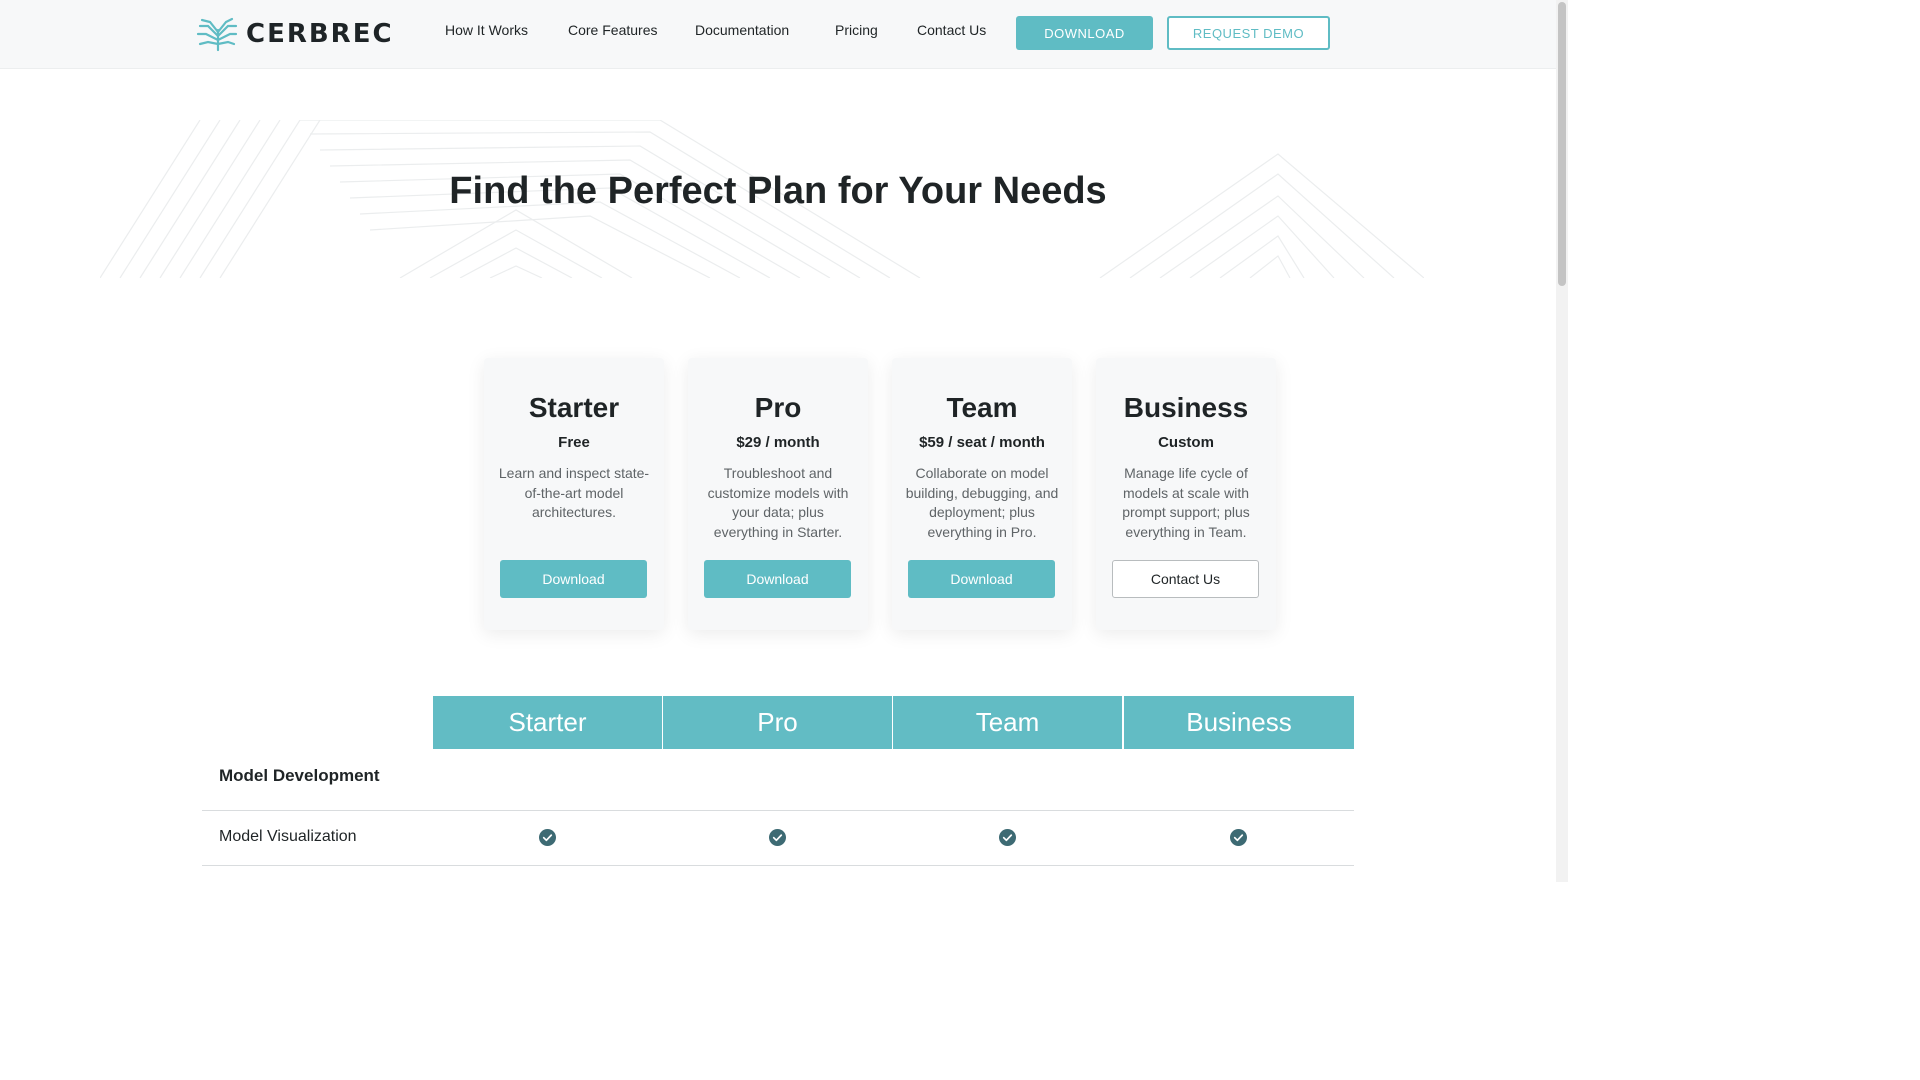 The height and width of the screenshot is (1080, 1920). What do you see at coordinates (982, 442) in the screenshot?
I see `plan-price: $59 / seat / month` at bounding box center [982, 442].